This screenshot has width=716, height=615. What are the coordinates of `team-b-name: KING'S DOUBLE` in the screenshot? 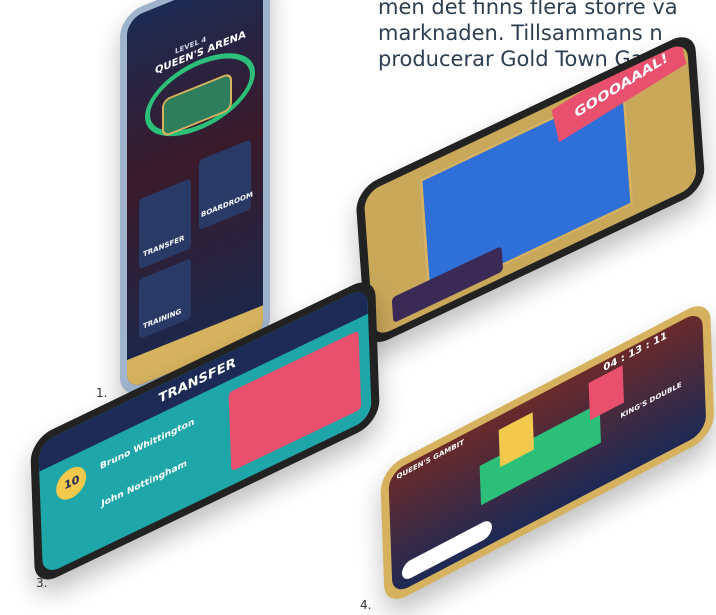 It's located at (651, 400).